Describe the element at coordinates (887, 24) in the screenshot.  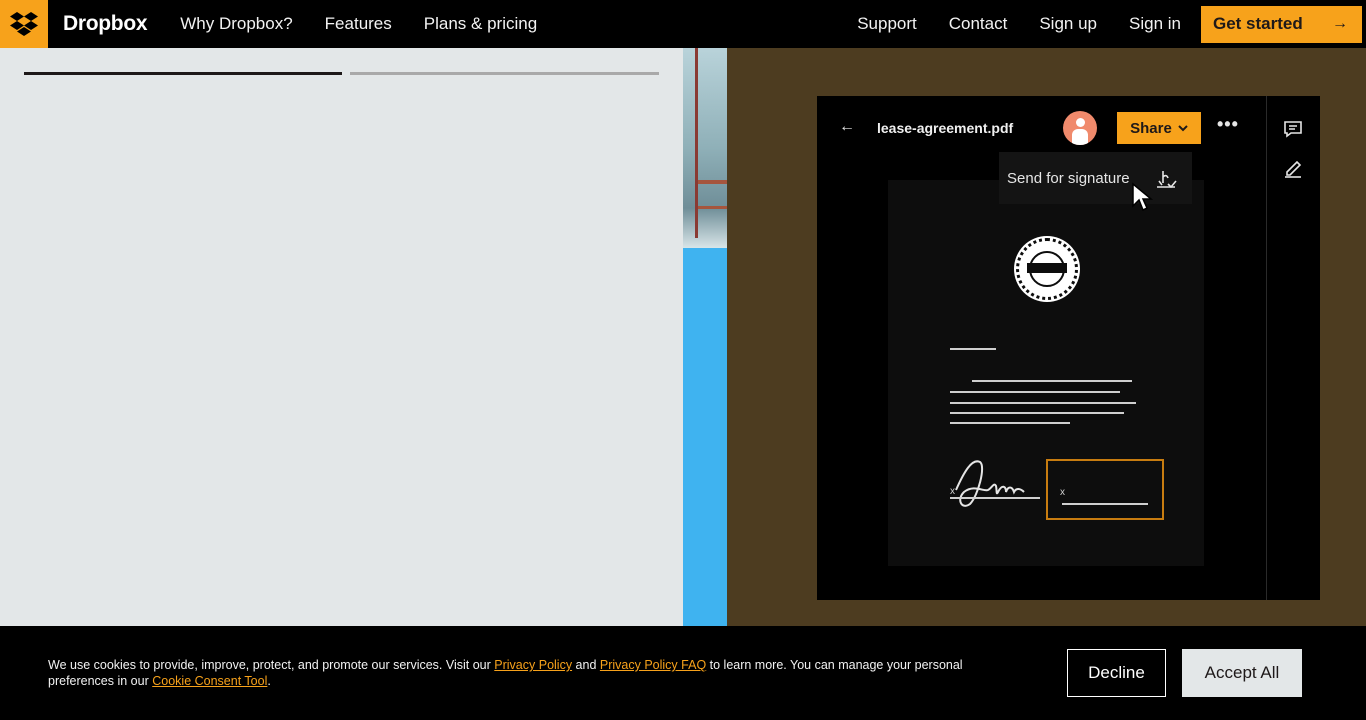
I see `nav-link-support: Support` at that location.